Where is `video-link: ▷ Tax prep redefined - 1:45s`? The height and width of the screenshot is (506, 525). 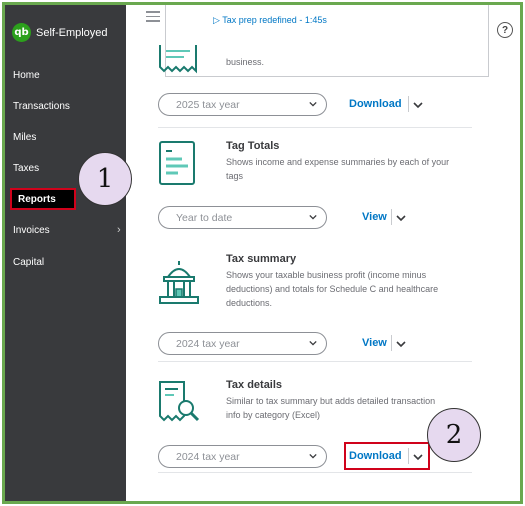 video-link: ▷ Tax prep redefined - 1:45s is located at coordinates (270, 20).